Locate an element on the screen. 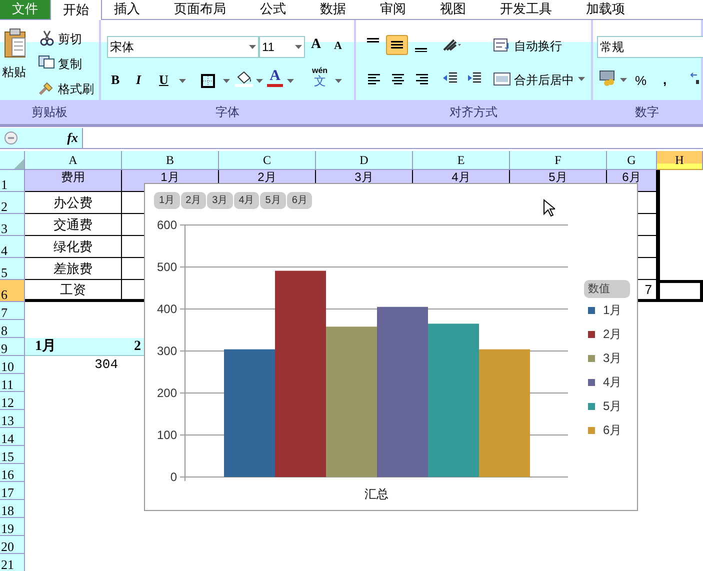 The width and height of the screenshot is (703, 571). column-header: H is located at coordinates (680, 160).